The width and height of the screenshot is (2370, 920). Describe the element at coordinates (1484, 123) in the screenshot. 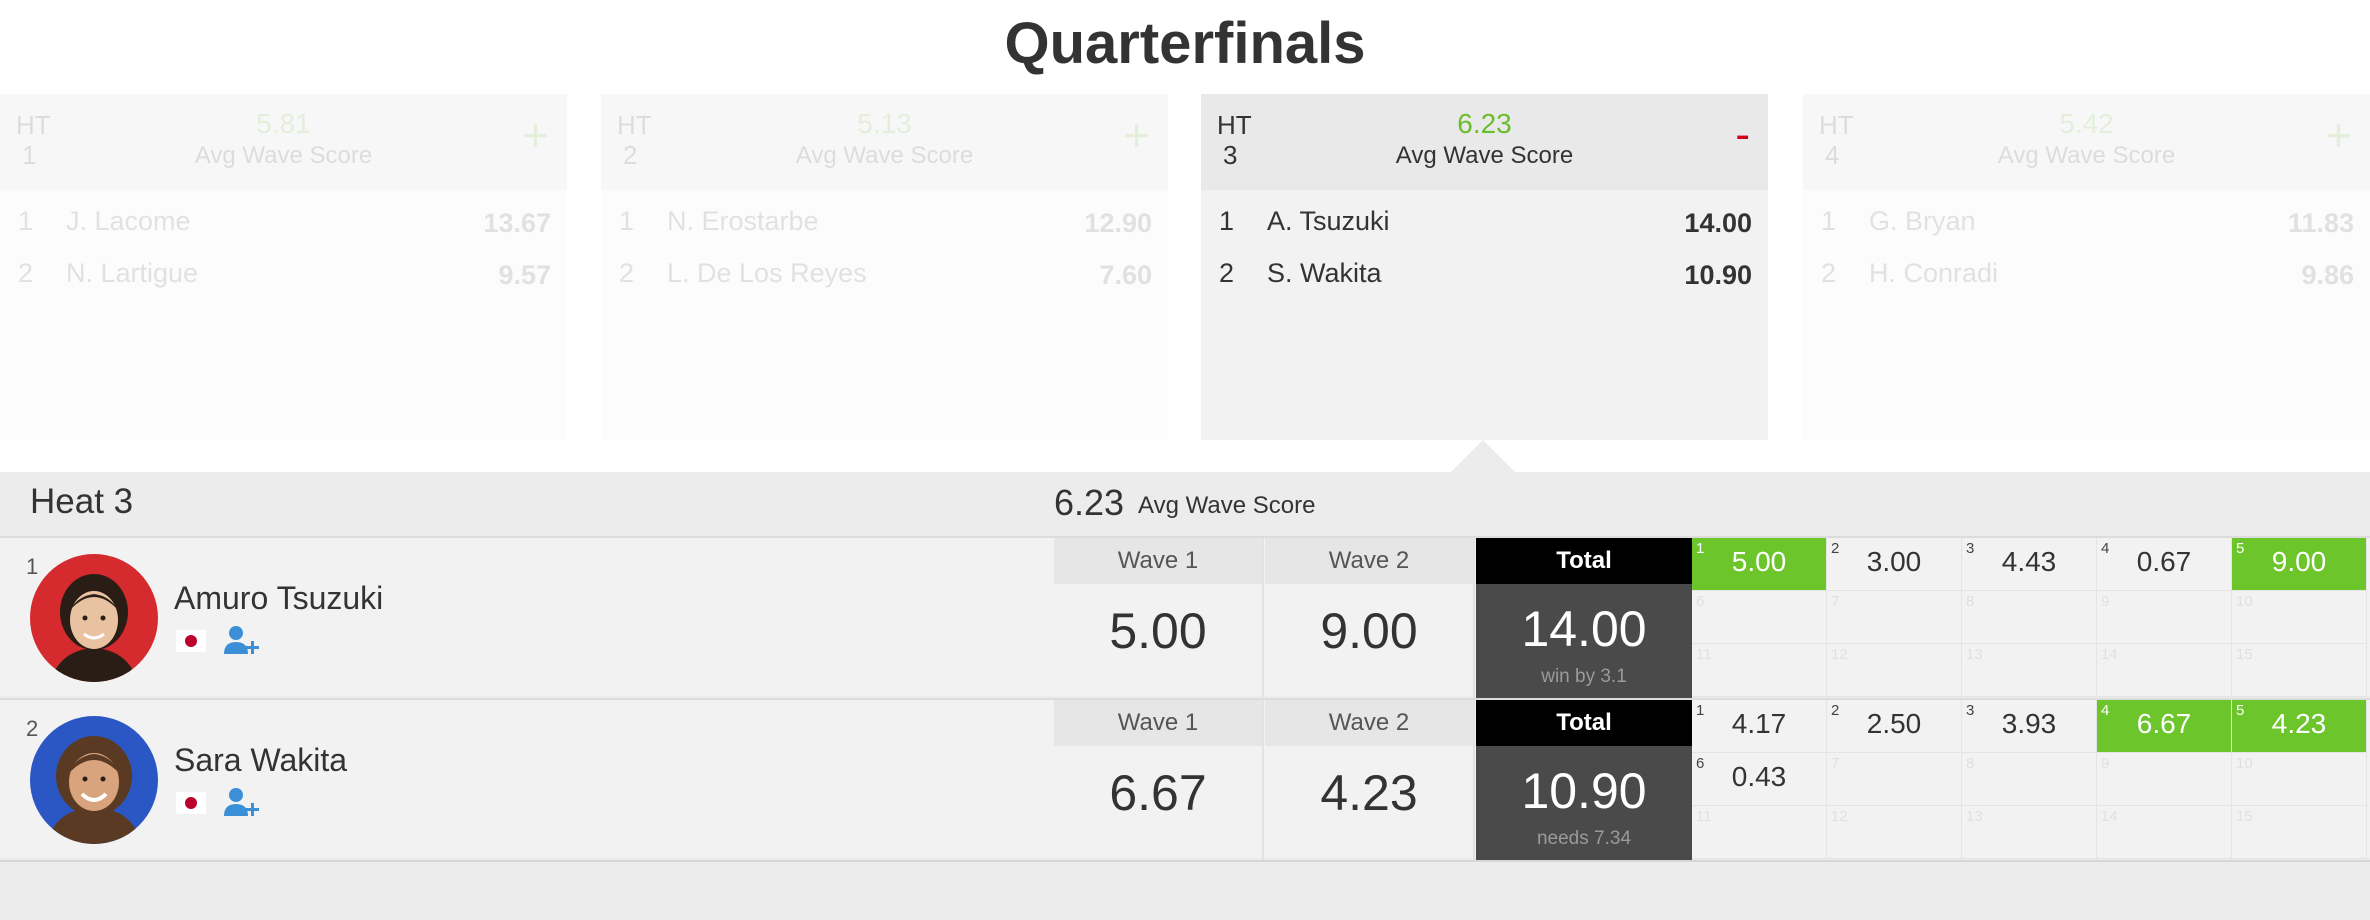

I see `heat-avg-score: 6.23` at that location.